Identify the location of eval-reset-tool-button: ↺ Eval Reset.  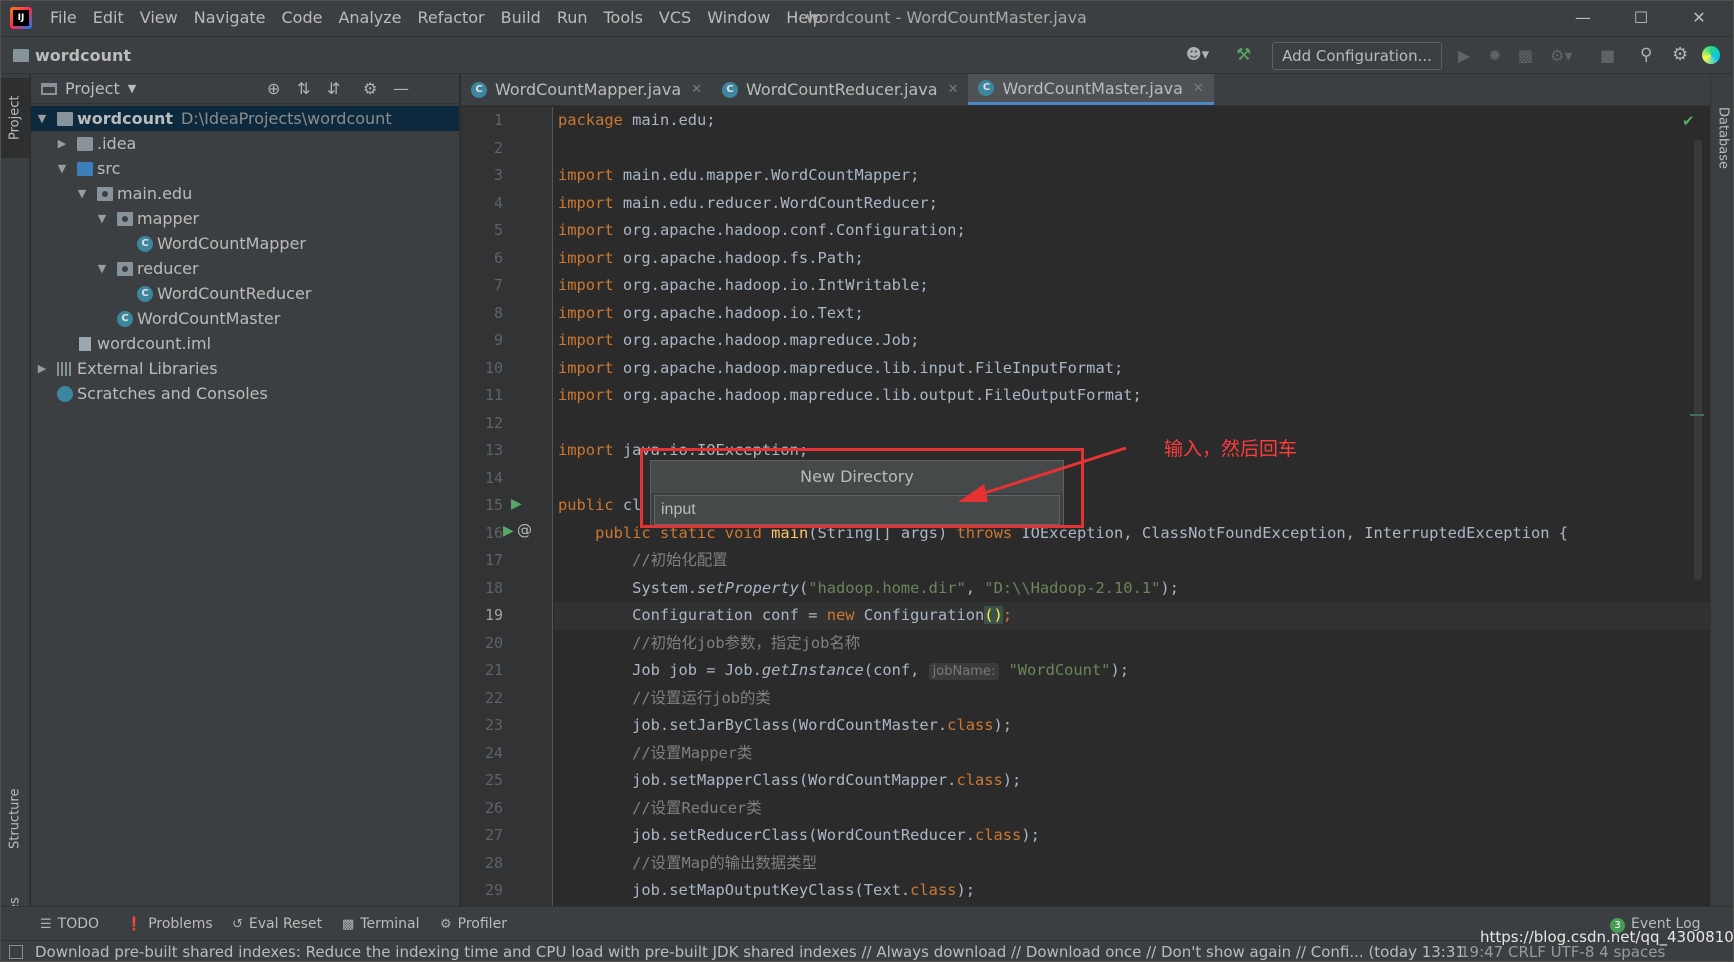
(277, 924).